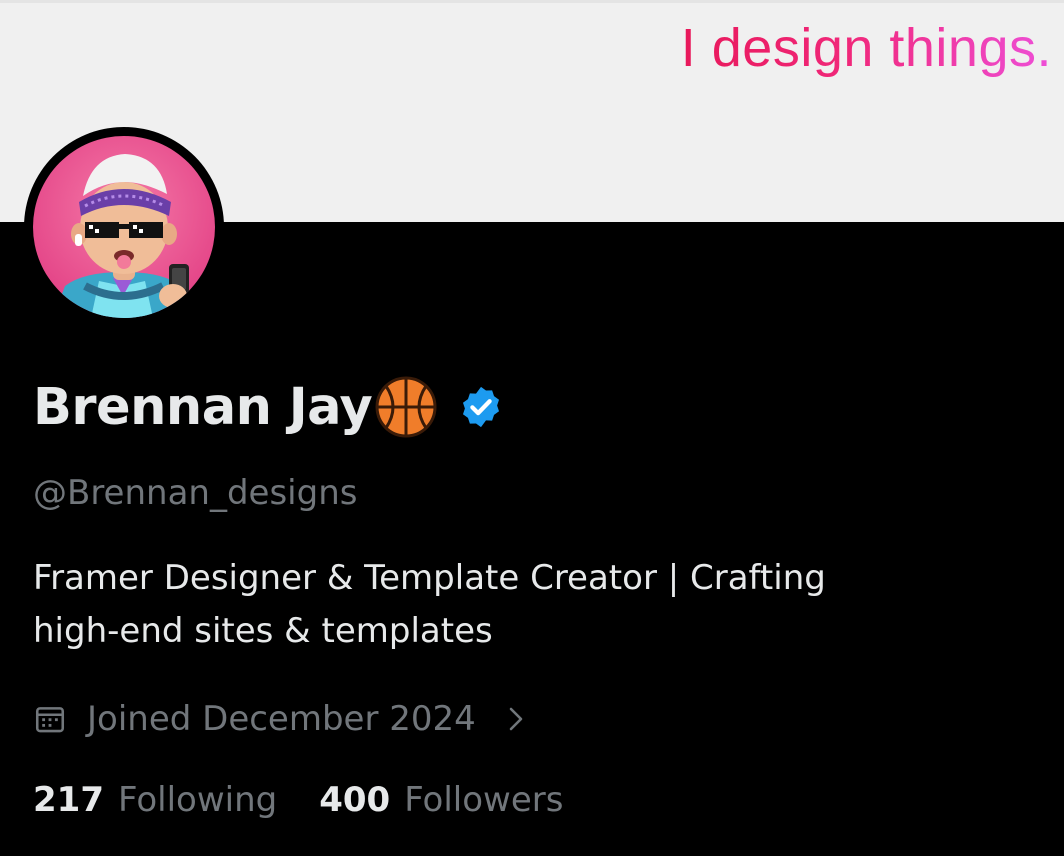  What do you see at coordinates (866, 48) in the screenshot?
I see `banner-tagline: I design things.` at bounding box center [866, 48].